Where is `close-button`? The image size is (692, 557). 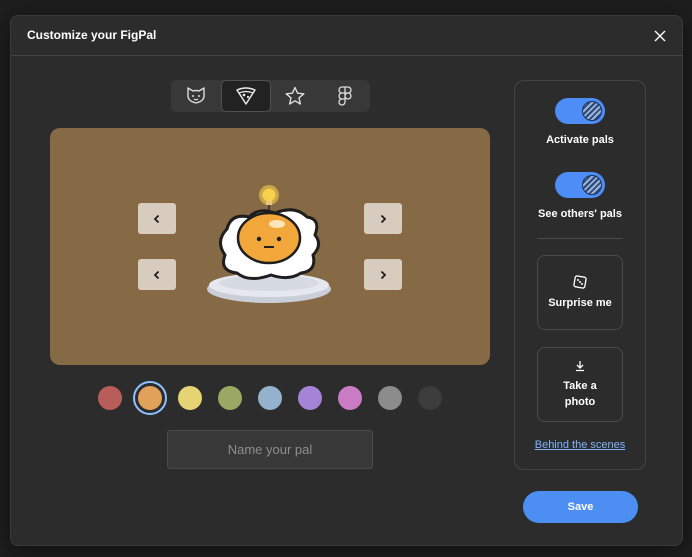
close-button is located at coordinates (660, 36).